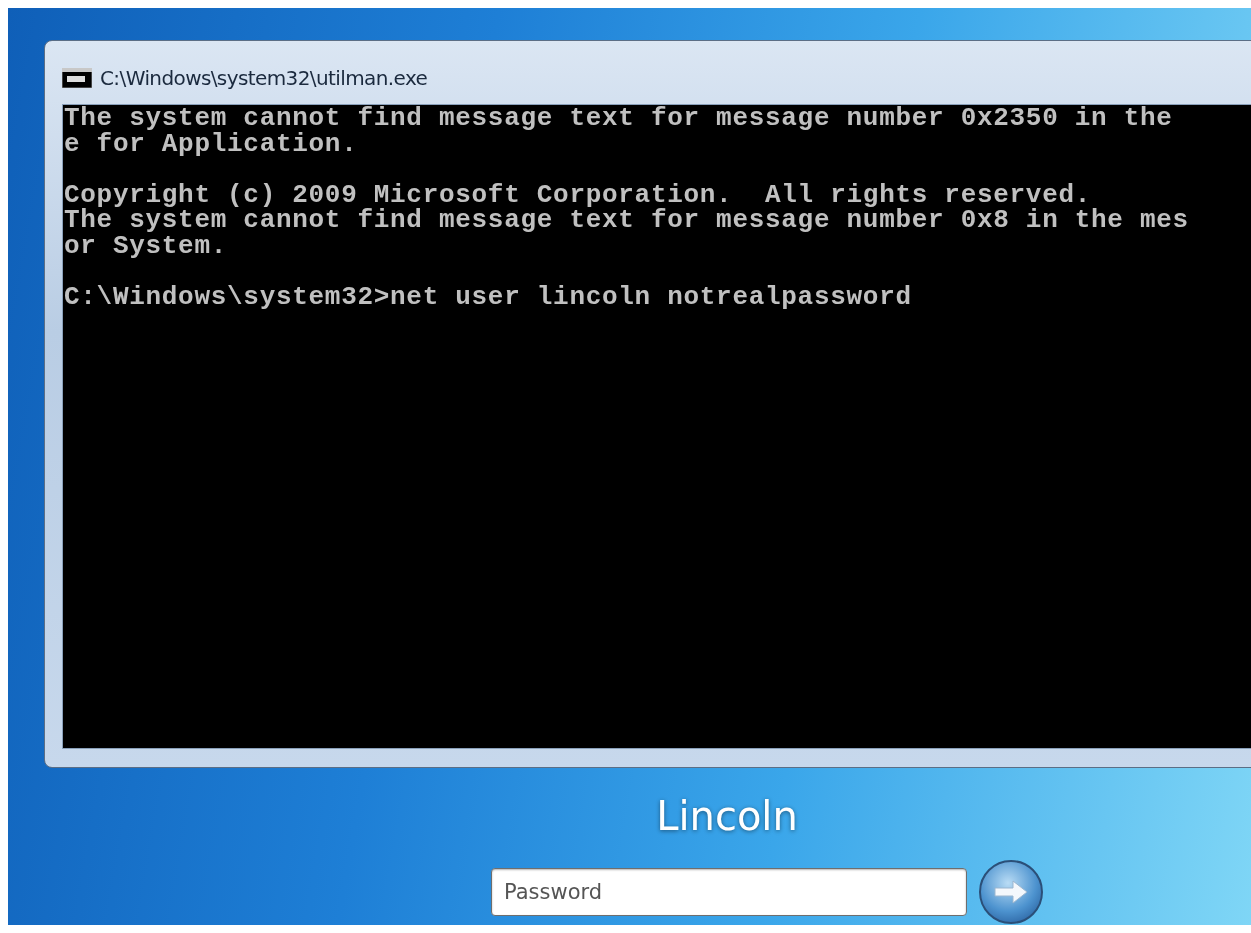  Describe the element at coordinates (488, 297) in the screenshot. I see `console-line: C:\Windows\system32>net user lincoln notrealpassword` at that location.